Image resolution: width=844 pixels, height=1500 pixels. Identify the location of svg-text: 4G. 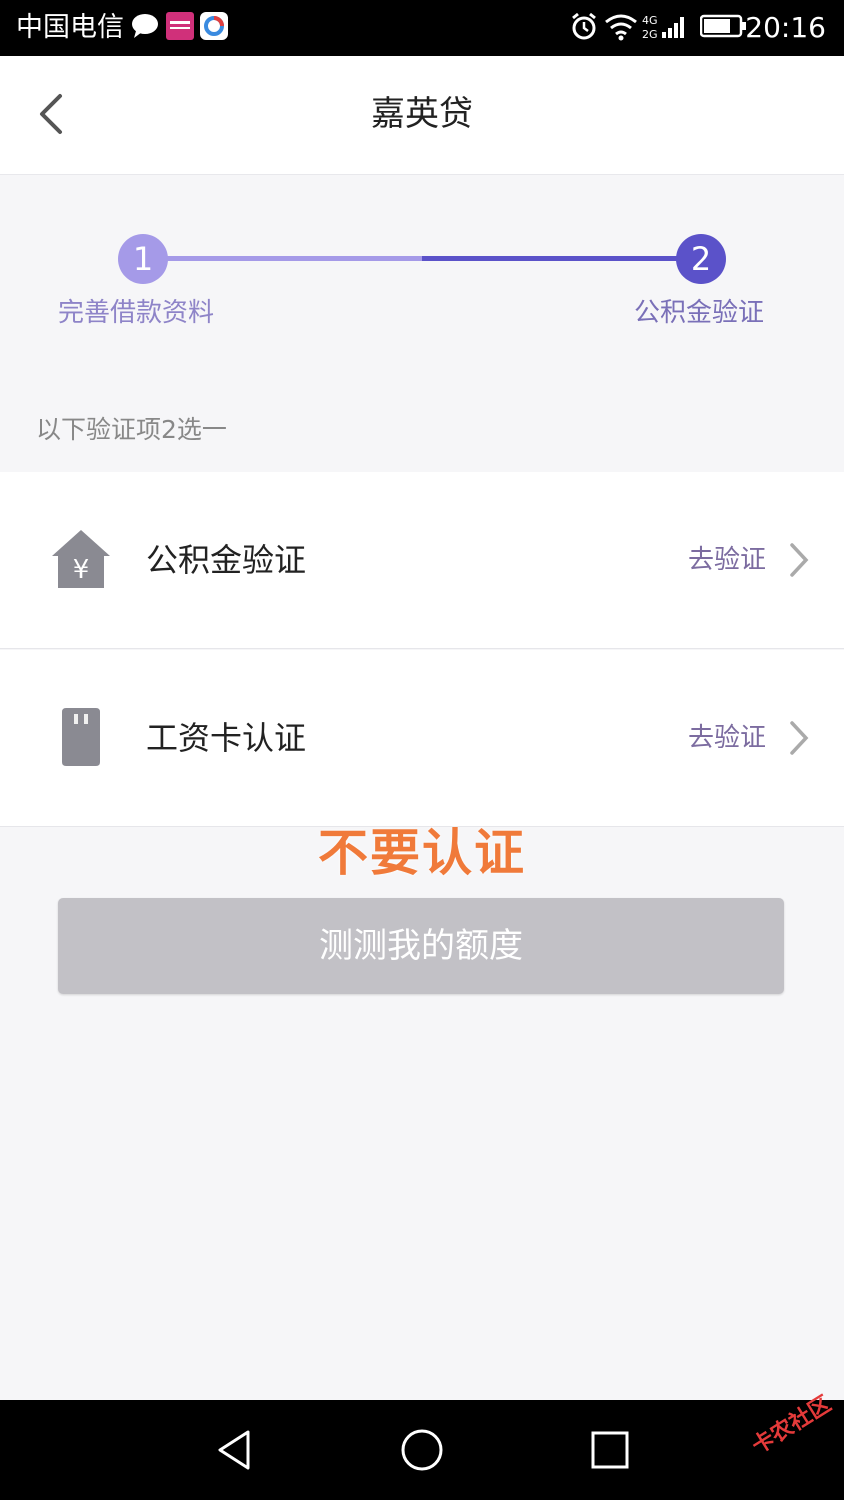
(650, 20).